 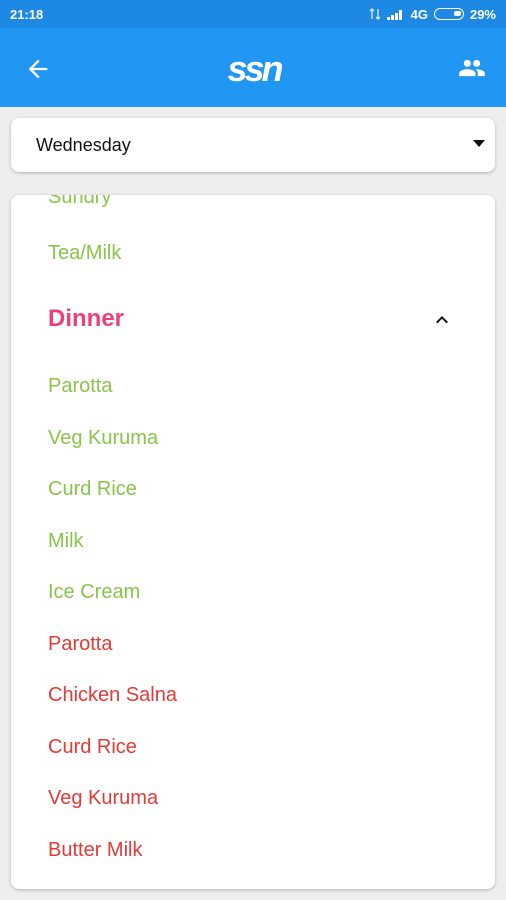 What do you see at coordinates (80, 386) in the screenshot?
I see `menu-item-veg: Parotta` at bounding box center [80, 386].